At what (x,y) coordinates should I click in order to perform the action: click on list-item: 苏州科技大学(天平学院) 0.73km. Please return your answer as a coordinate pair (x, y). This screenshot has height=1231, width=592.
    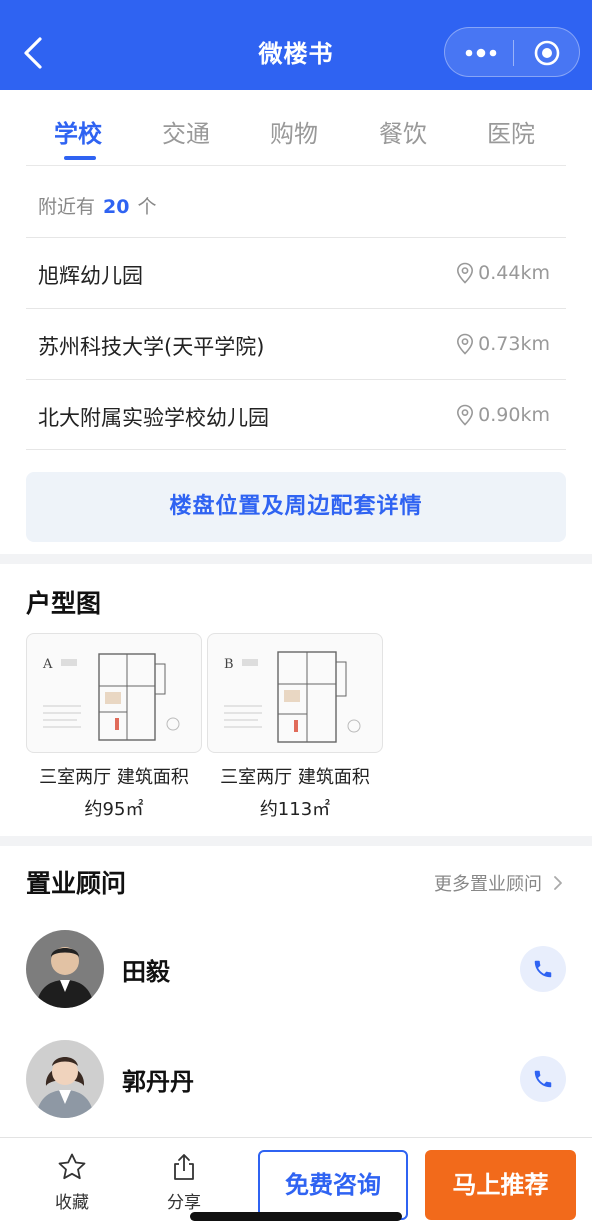
    Looking at the image, I should click on (296, 343).